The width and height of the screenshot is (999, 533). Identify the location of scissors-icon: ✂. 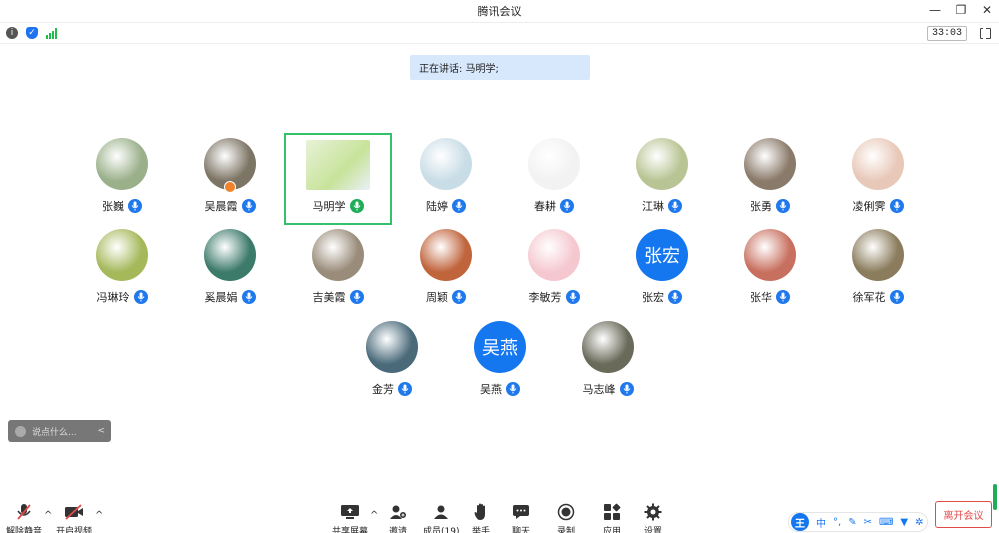
(868, 522).